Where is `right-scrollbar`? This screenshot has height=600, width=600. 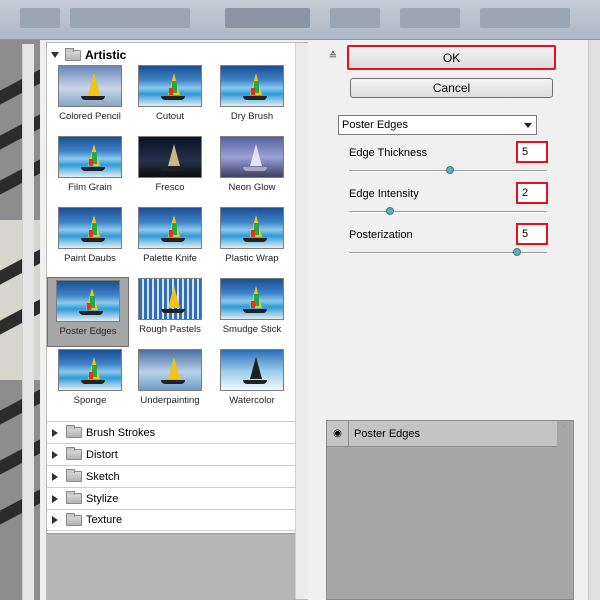 right-scrollbar is located at coordinates (594, 320).